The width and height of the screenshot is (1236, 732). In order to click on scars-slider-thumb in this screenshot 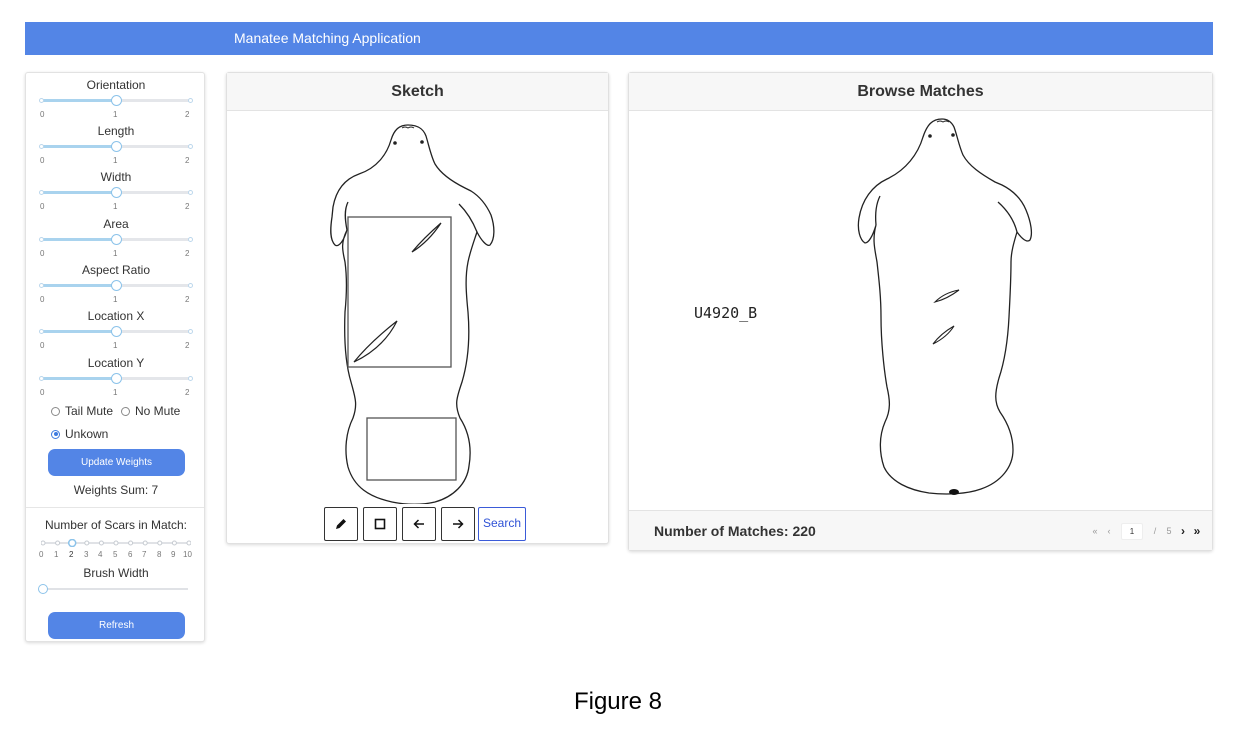, I will do `click(72, 543)`.